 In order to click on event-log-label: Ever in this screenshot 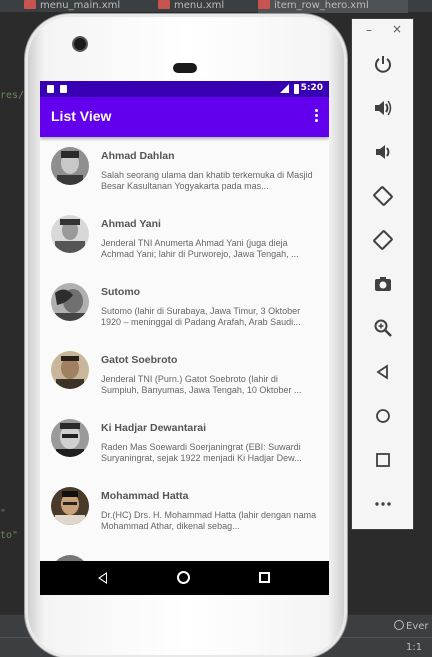, I will do `click(417, 626)`.